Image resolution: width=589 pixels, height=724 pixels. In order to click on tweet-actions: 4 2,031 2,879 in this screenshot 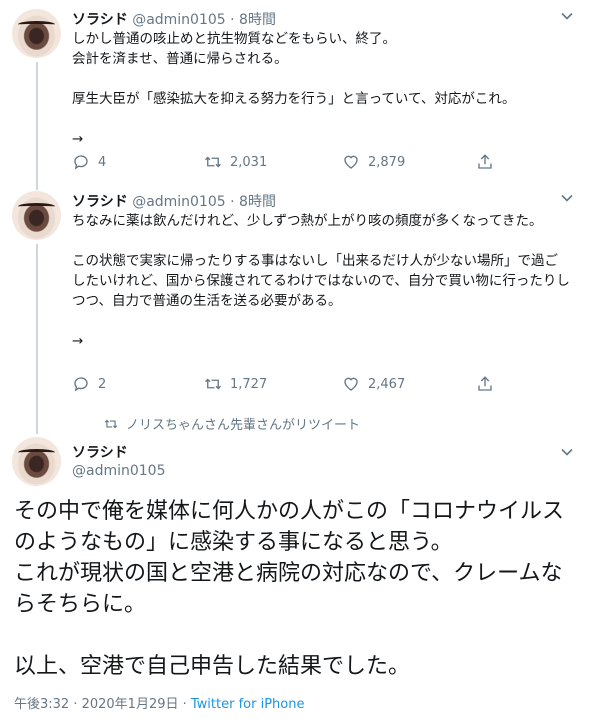, I will do `click(292, 163)`.